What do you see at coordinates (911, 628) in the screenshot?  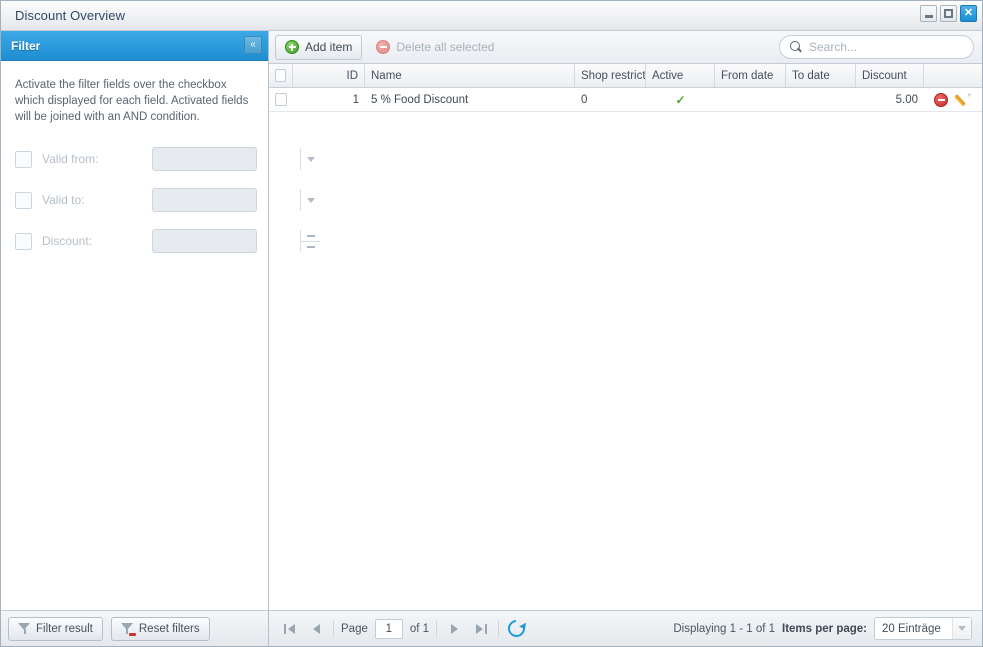 I see `items-per-page-value: 20 Einträge` at bounding box center [911, 628].